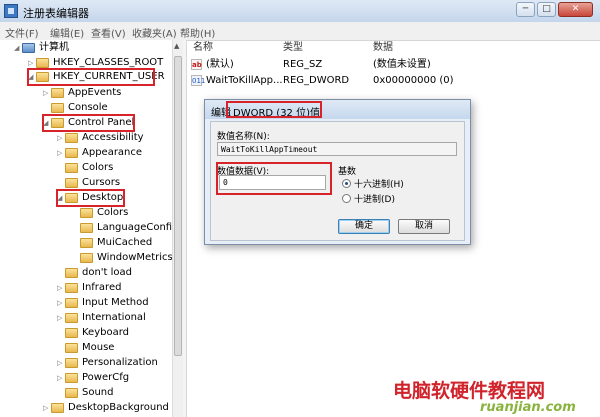 The height and width of the screenshot is (417, 600). Describe the element at coordinates (293, 48) in the screenshot. I see `column-header-type: 类型` at that location.